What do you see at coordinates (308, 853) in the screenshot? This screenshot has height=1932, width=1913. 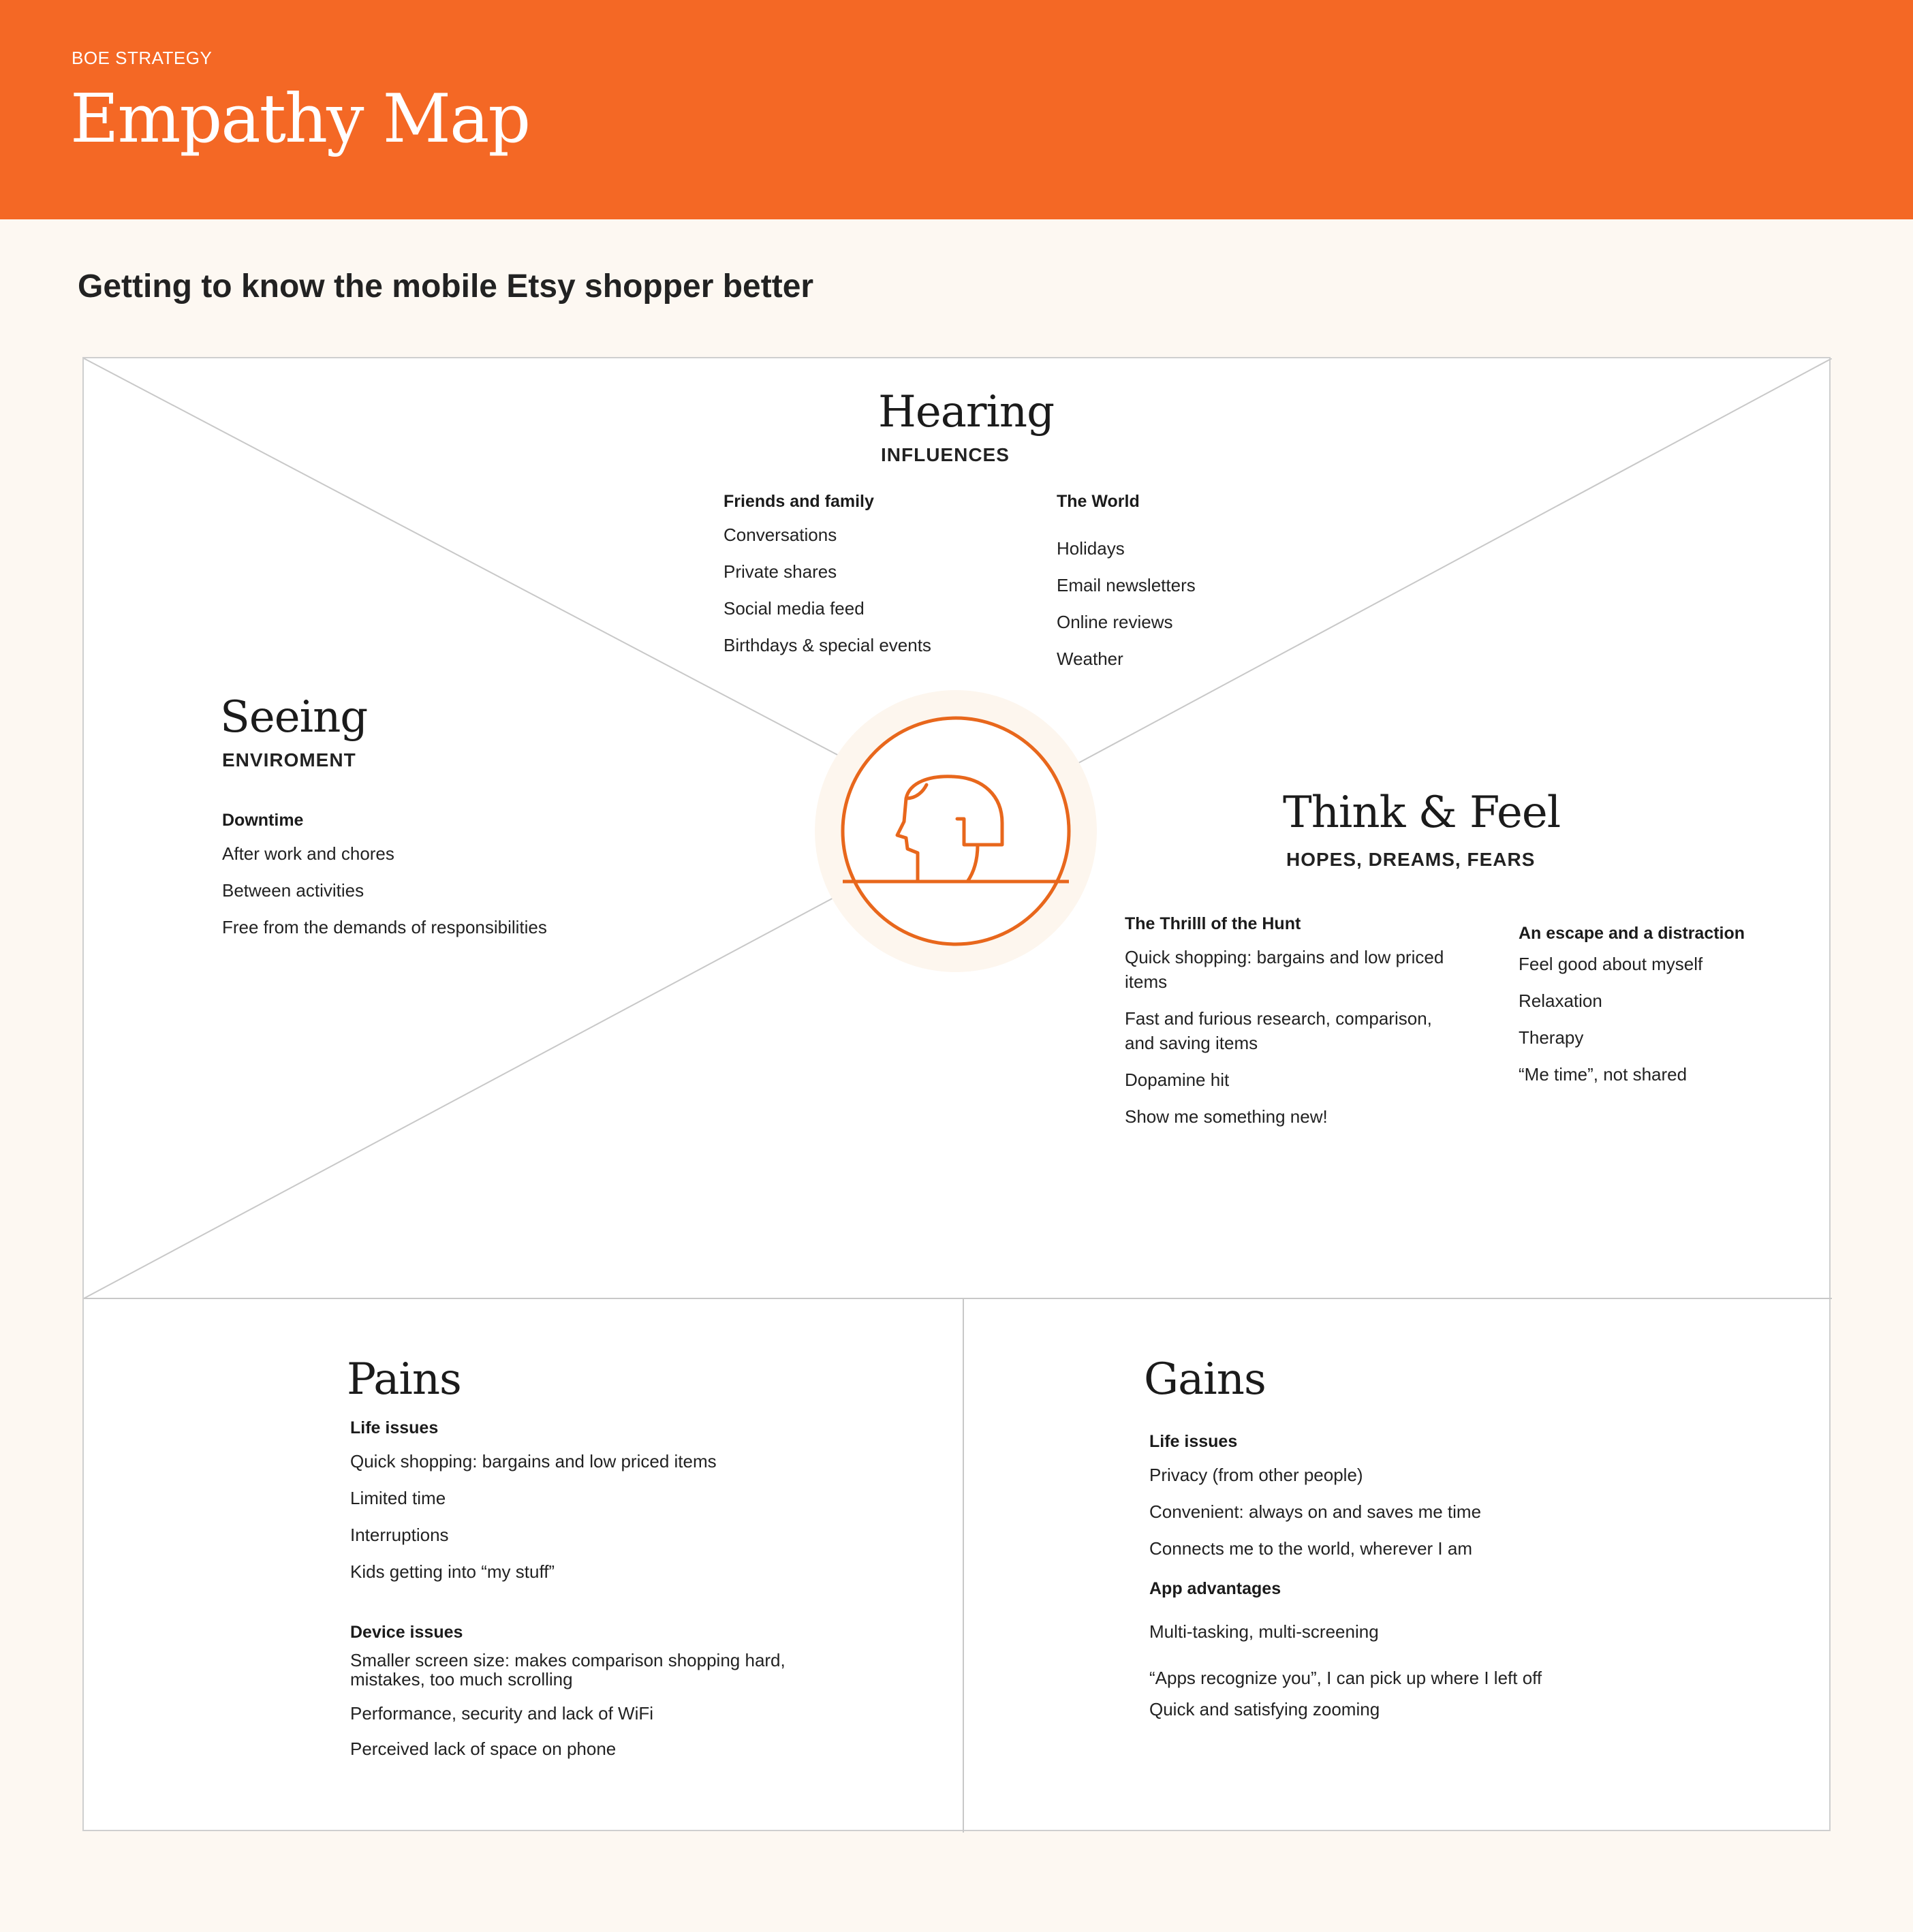 I see `list-item: After work and chores` at bounding box center [308, 853].